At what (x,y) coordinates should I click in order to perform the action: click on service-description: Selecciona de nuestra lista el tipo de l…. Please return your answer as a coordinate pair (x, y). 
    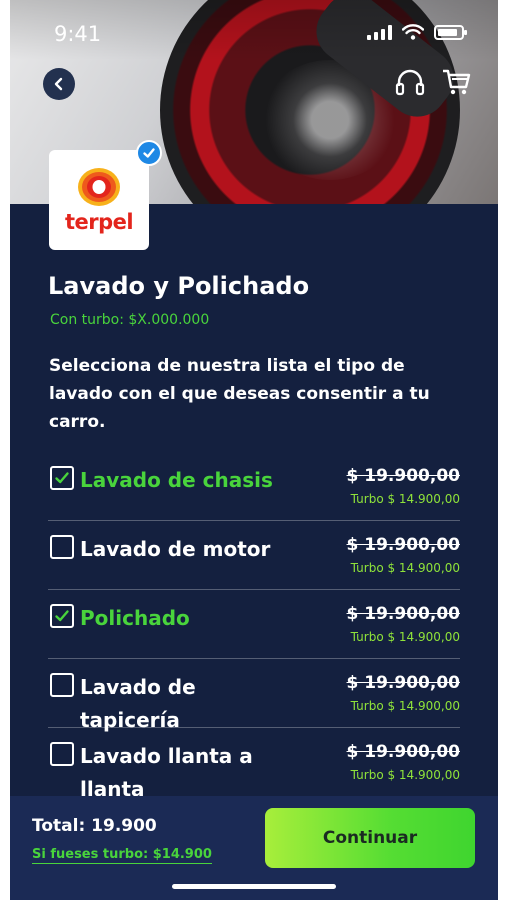
    Looking at the image, I should click on (239, 394).